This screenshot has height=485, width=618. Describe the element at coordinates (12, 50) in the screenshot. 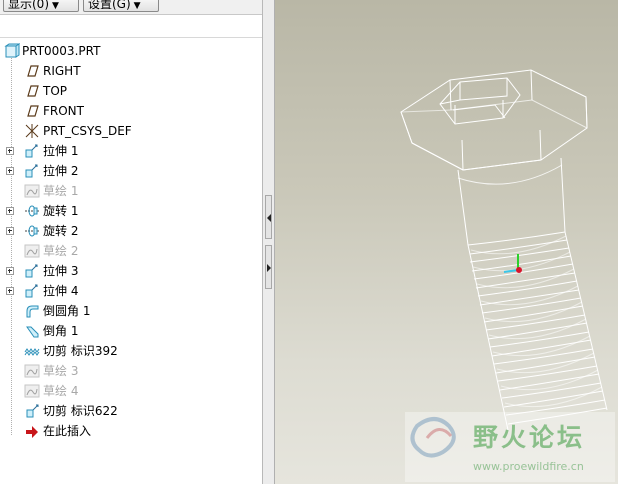

I see `part-icon` at that location.